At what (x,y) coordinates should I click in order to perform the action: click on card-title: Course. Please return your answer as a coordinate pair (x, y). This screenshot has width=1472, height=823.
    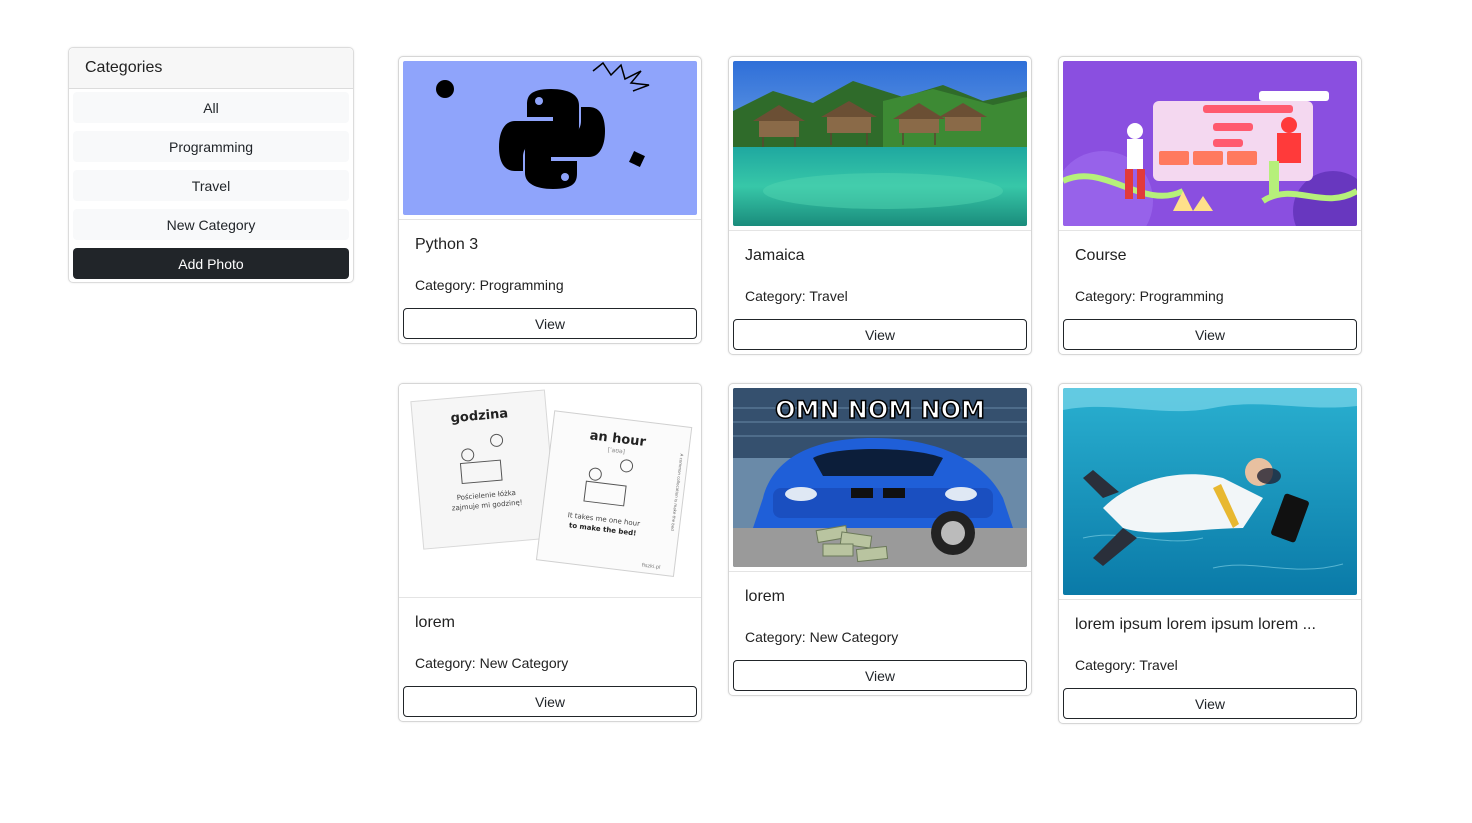
    Looking at the image, I should click on (1101, 255).